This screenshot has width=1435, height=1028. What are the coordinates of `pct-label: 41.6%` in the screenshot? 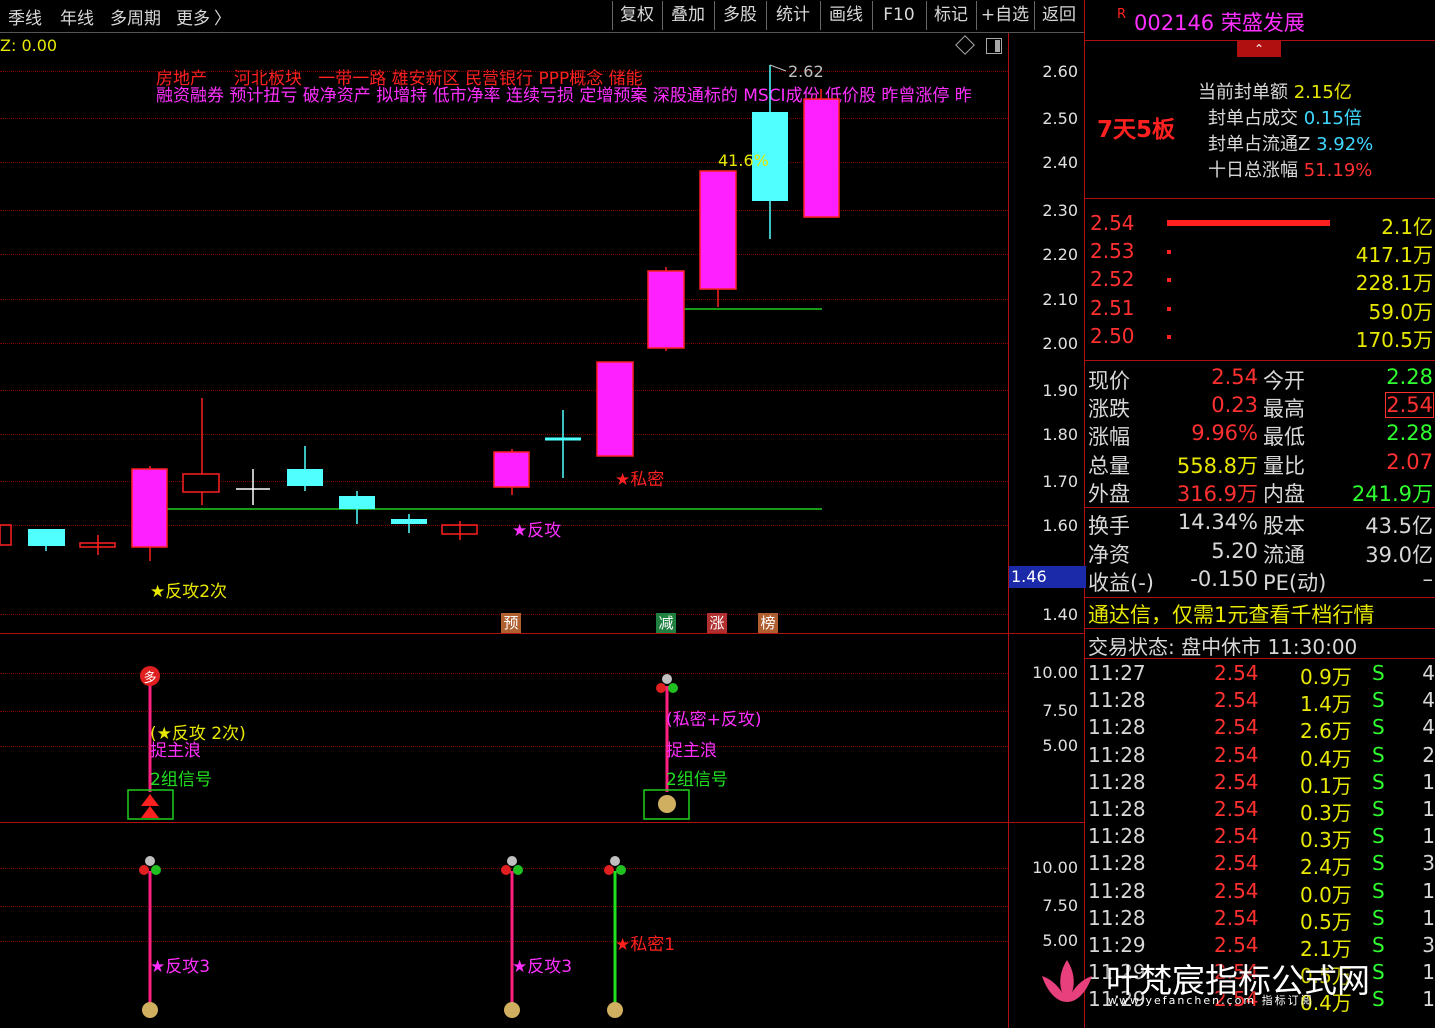 It's located at (743, 160).